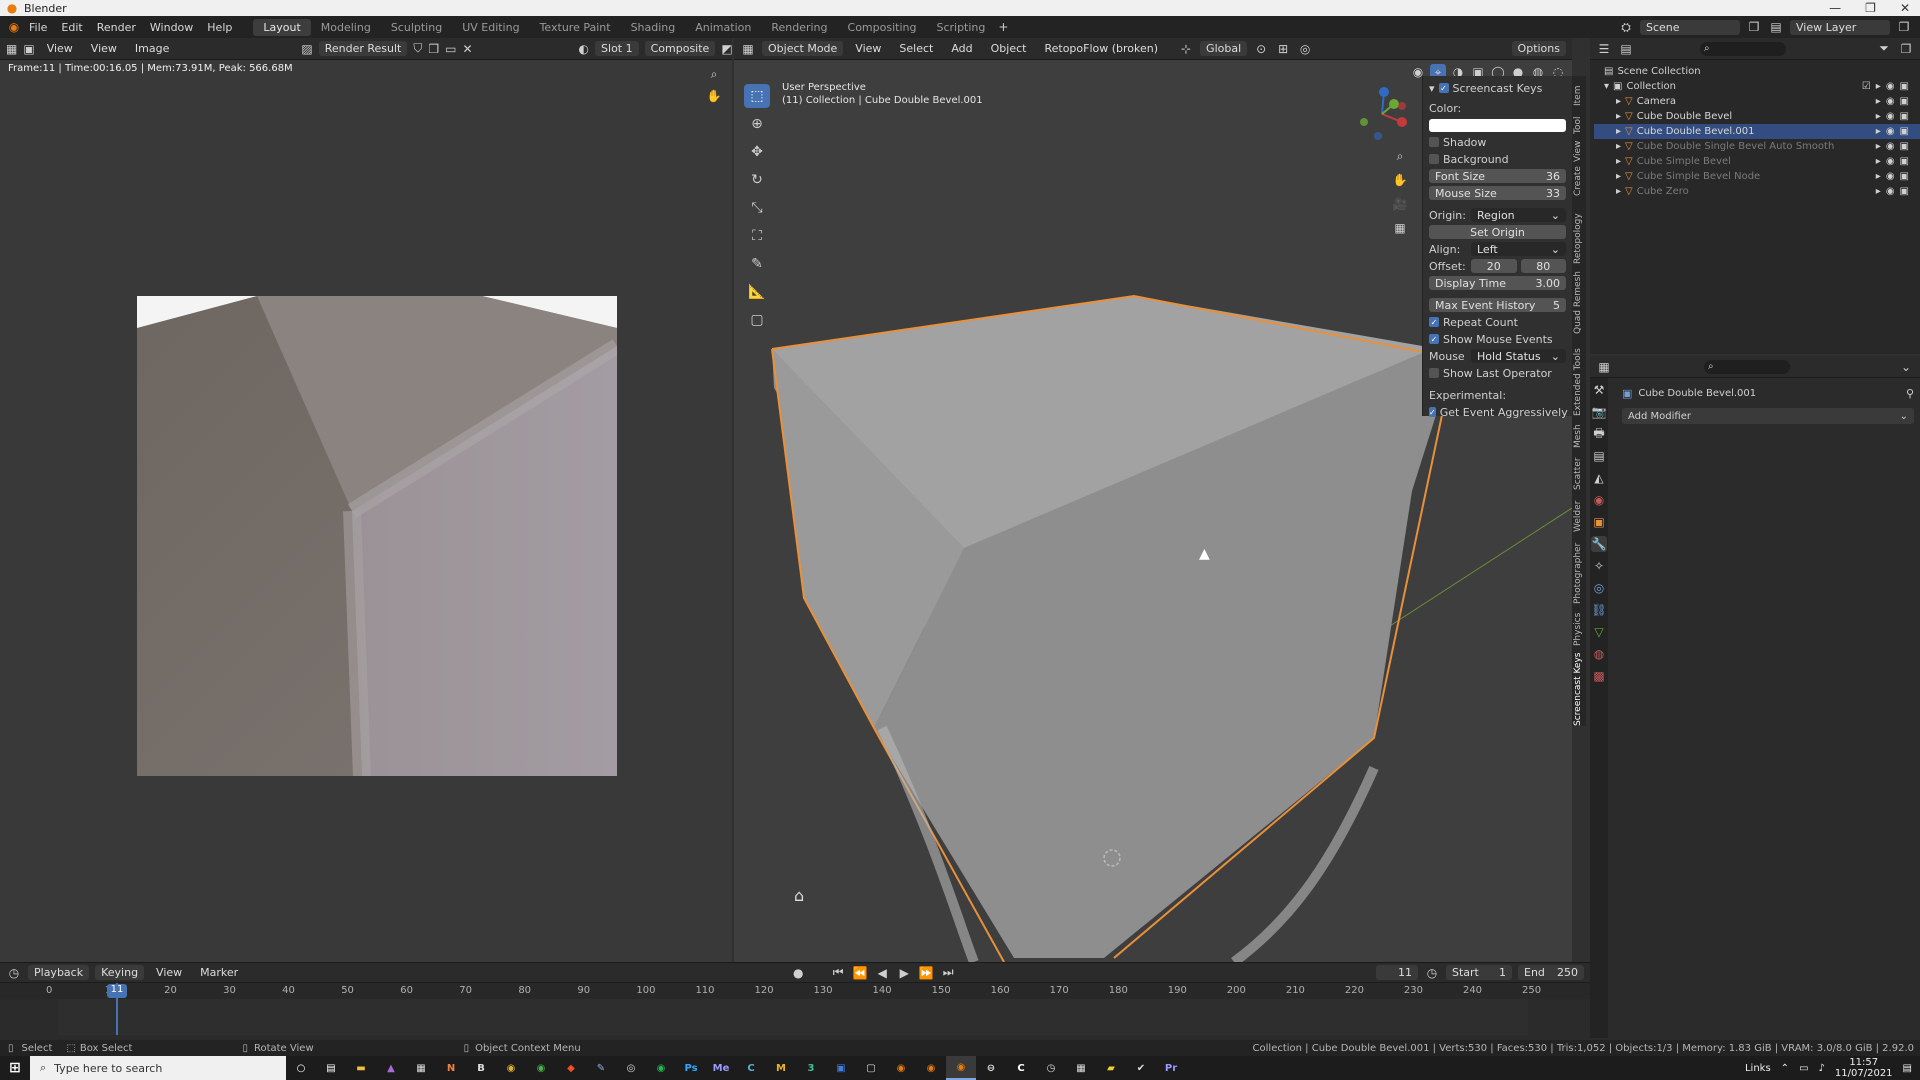 The image size is (1920, 1080). Describe the element at coordinates (104, 48) in the screenshot. I see `image-menu-view-2: View` at that location.